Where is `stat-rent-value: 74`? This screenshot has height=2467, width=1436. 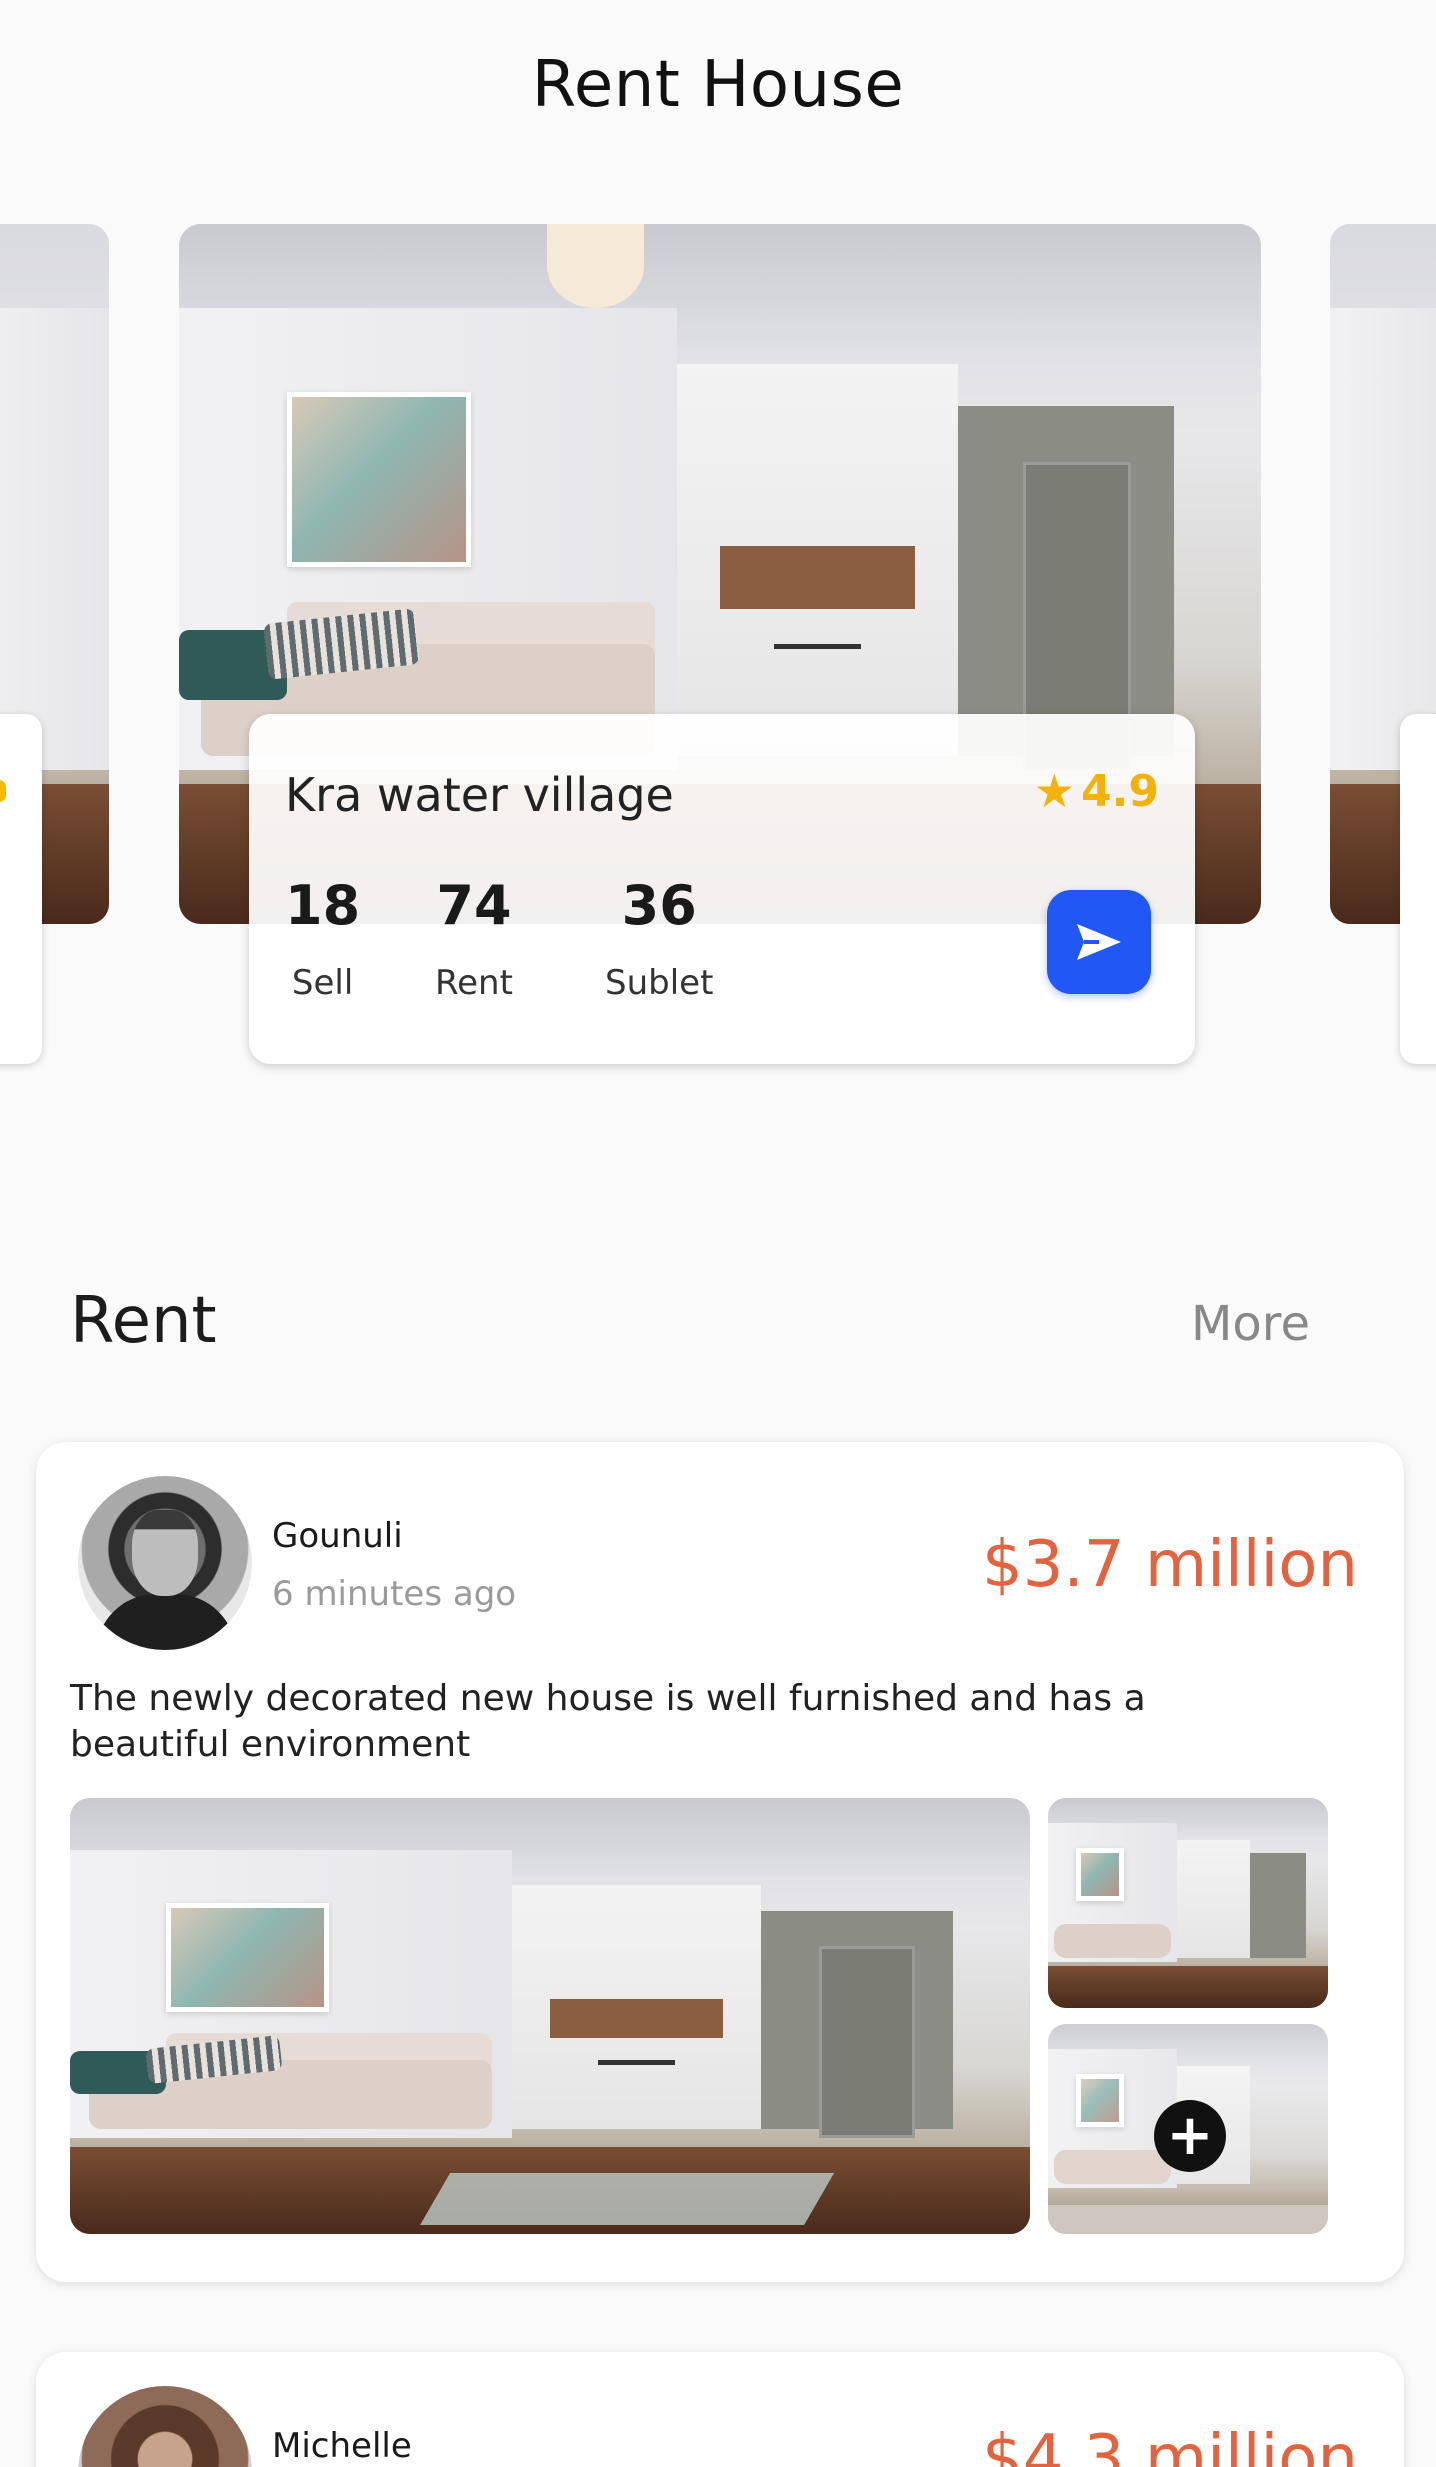
stat-rent-value: 74 is located at coordinates (474, 905).